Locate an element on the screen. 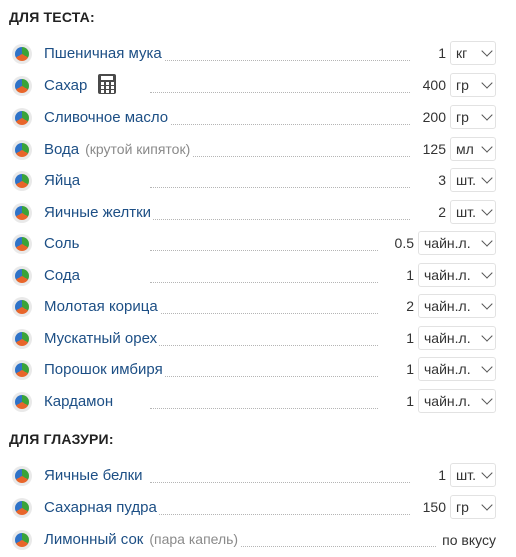  ingredient-name-link: Соль is located at coordinates (63, 243).